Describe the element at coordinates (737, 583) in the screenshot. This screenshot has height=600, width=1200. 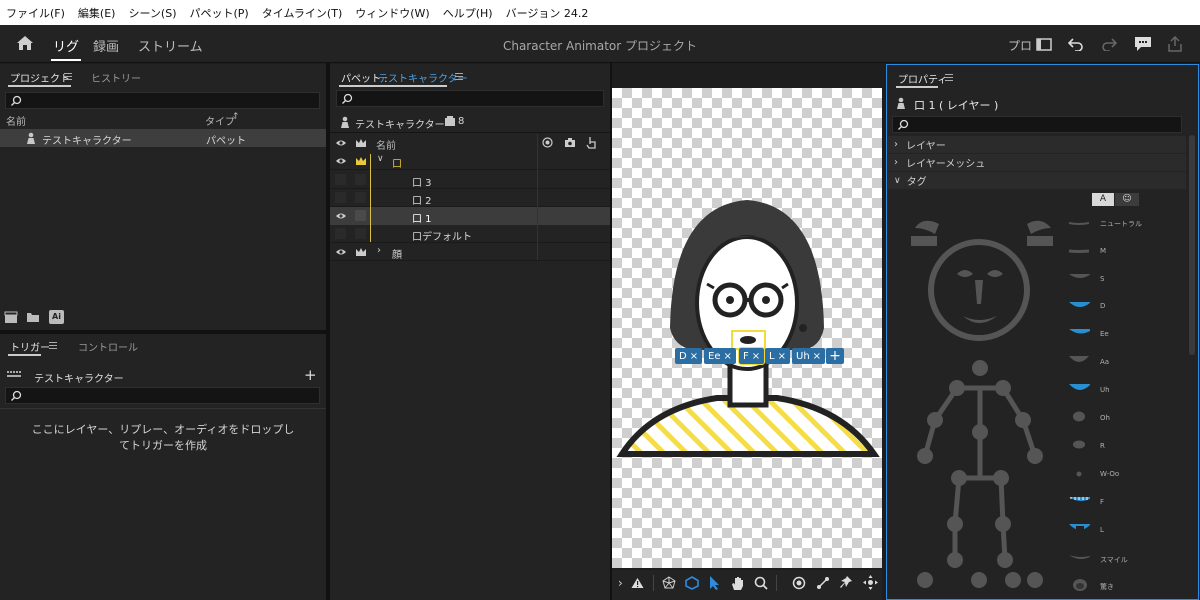
I see `hand-tool-icon` at that location.